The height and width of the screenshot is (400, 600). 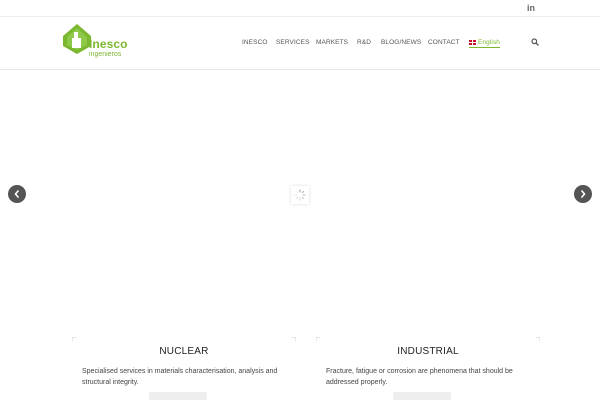 What do you see at coordinates (472, 42) in the screenshot?
I see `uk-flag-icon` at bounding box center [472, 42].